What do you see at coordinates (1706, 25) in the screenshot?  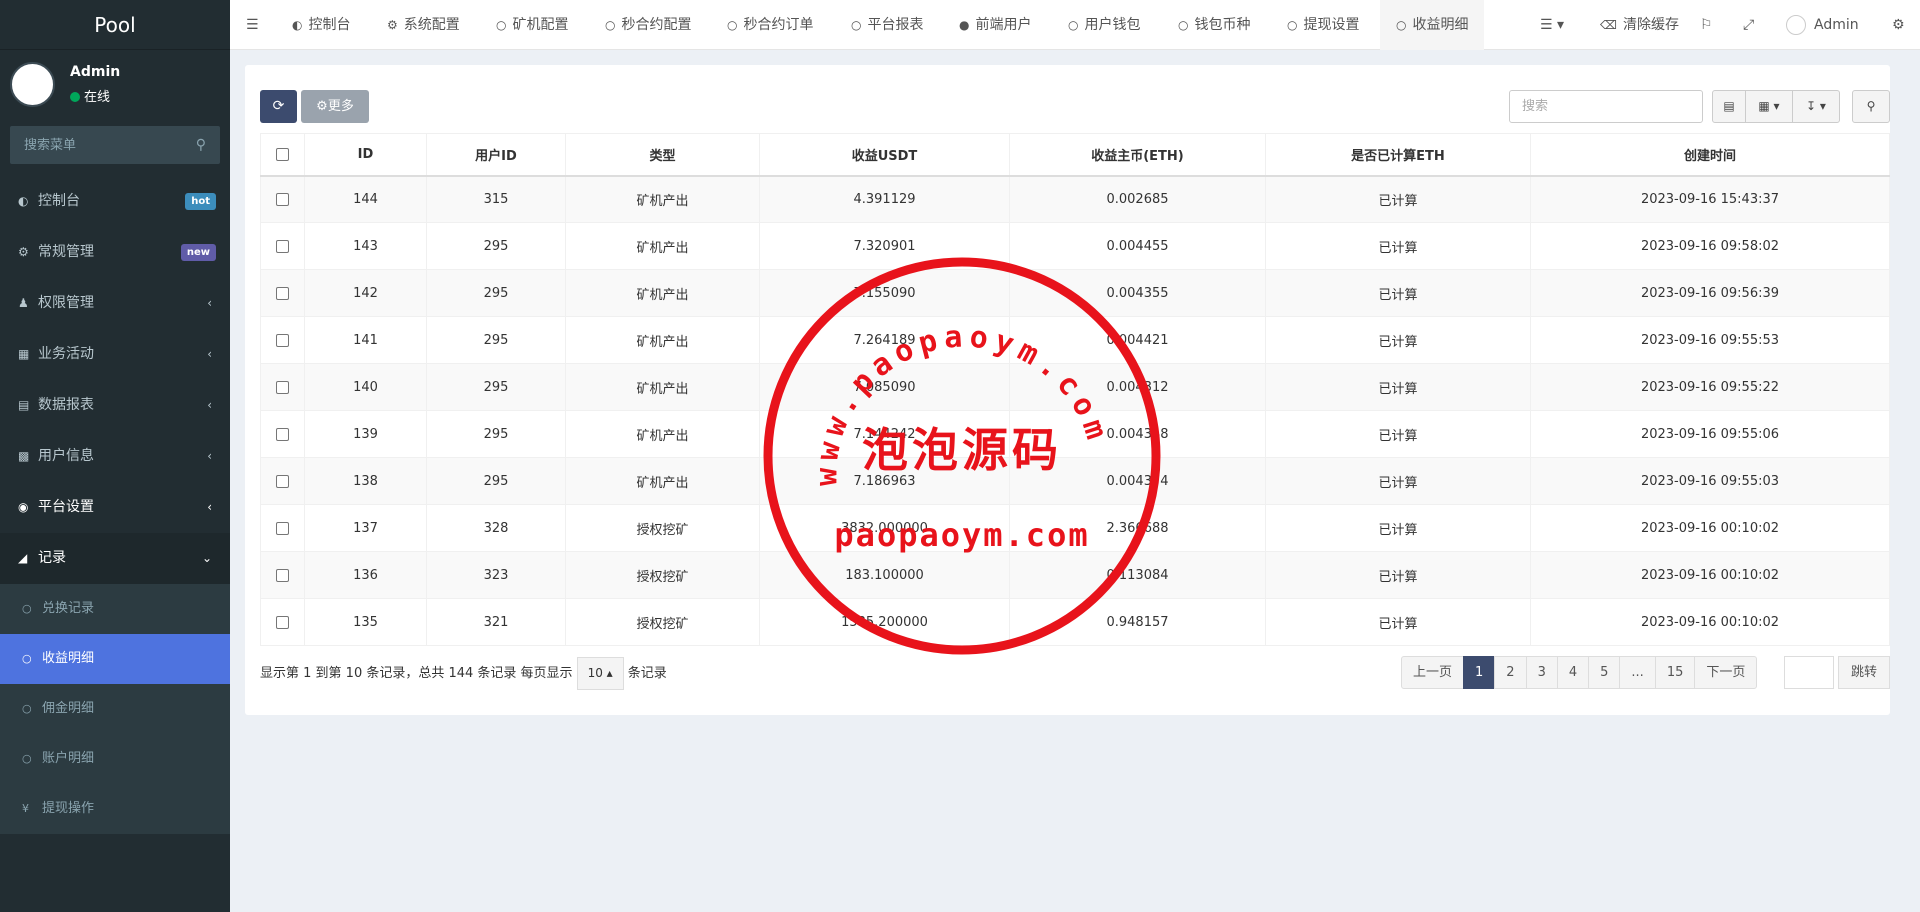 I see `language-icon: ⚐` at bounding box center [1706, 25].